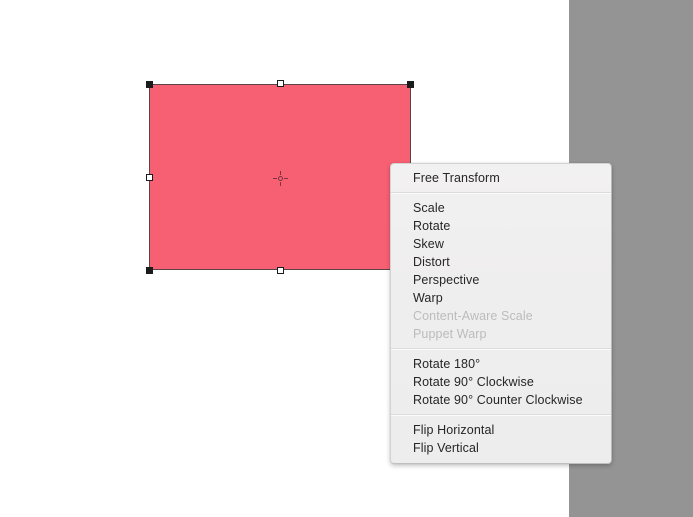 The width and height of the screenshot is (693, 517). What do you see at coordinates (501, 364) in the screenshot?
I see `menu-item-rotate-180: Rotate 180°` at bounding box center [501, 364].